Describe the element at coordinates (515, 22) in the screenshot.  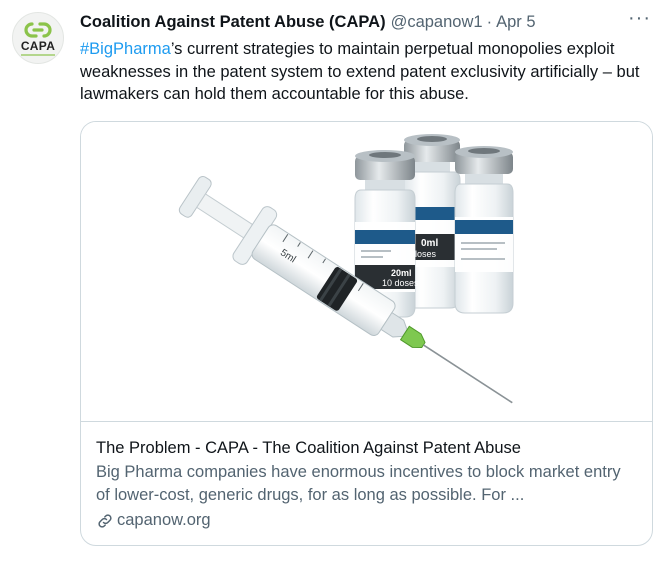
I see `tweet-date: Apr 5` at that location.